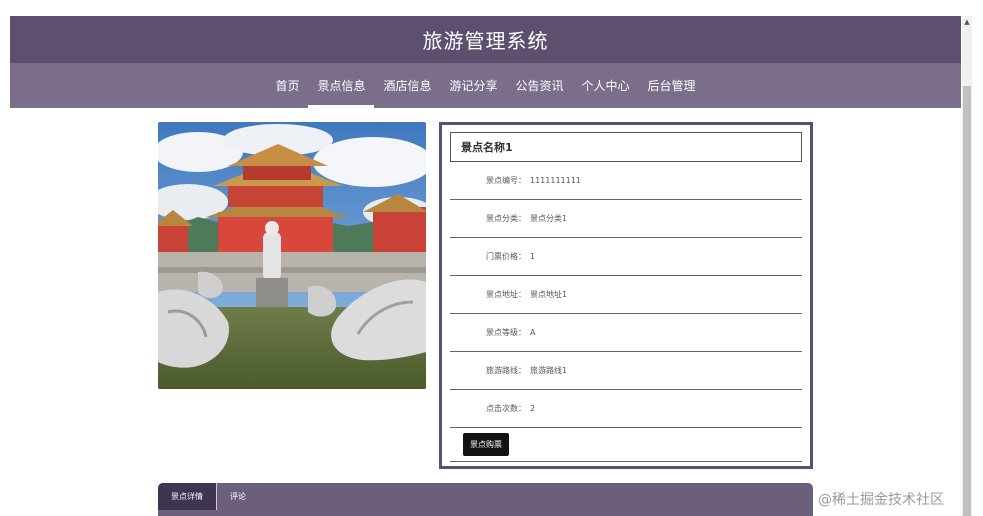 Image resolution: width=983 pixels, height=516 pixels. Describe the element at coordinates (506, 218) in the screenshot. I see `field-label: 景点分类：` at that location.